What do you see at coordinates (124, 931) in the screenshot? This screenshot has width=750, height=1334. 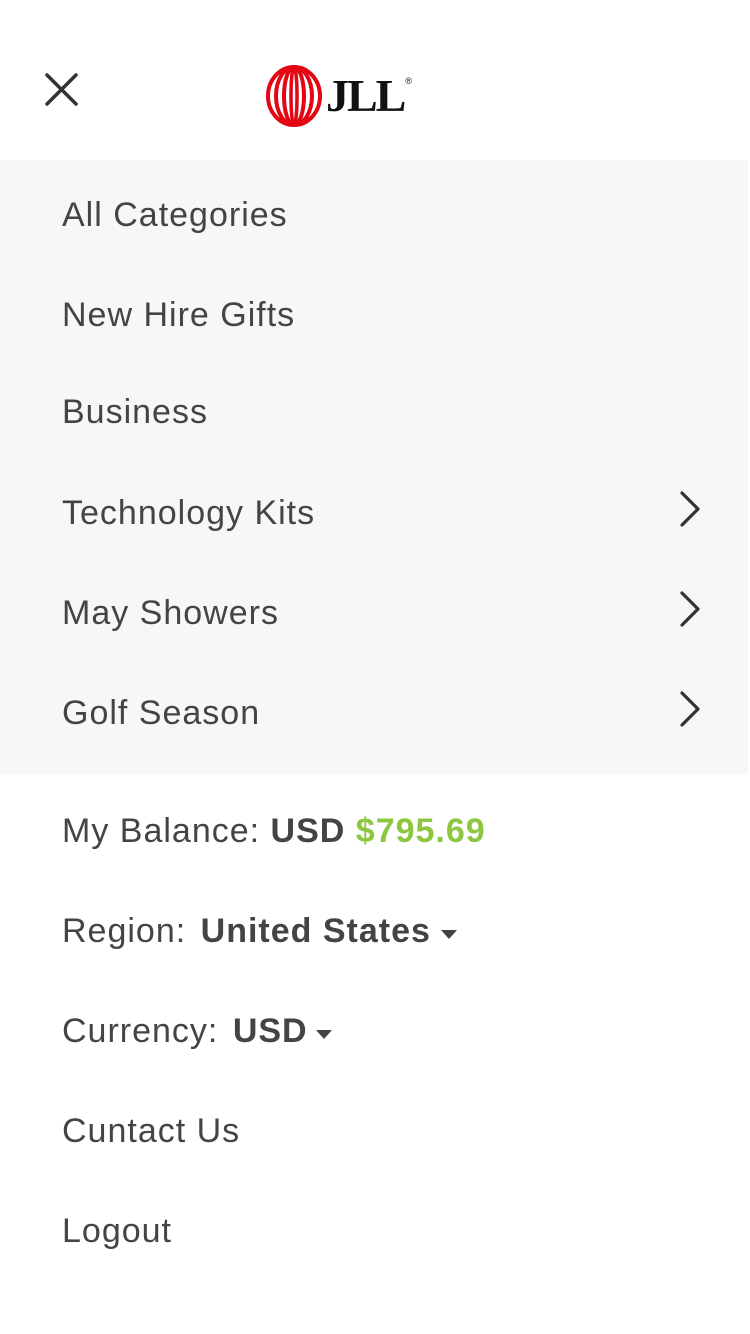 I see `region-label: Region:` at bounding box center [124, 931].